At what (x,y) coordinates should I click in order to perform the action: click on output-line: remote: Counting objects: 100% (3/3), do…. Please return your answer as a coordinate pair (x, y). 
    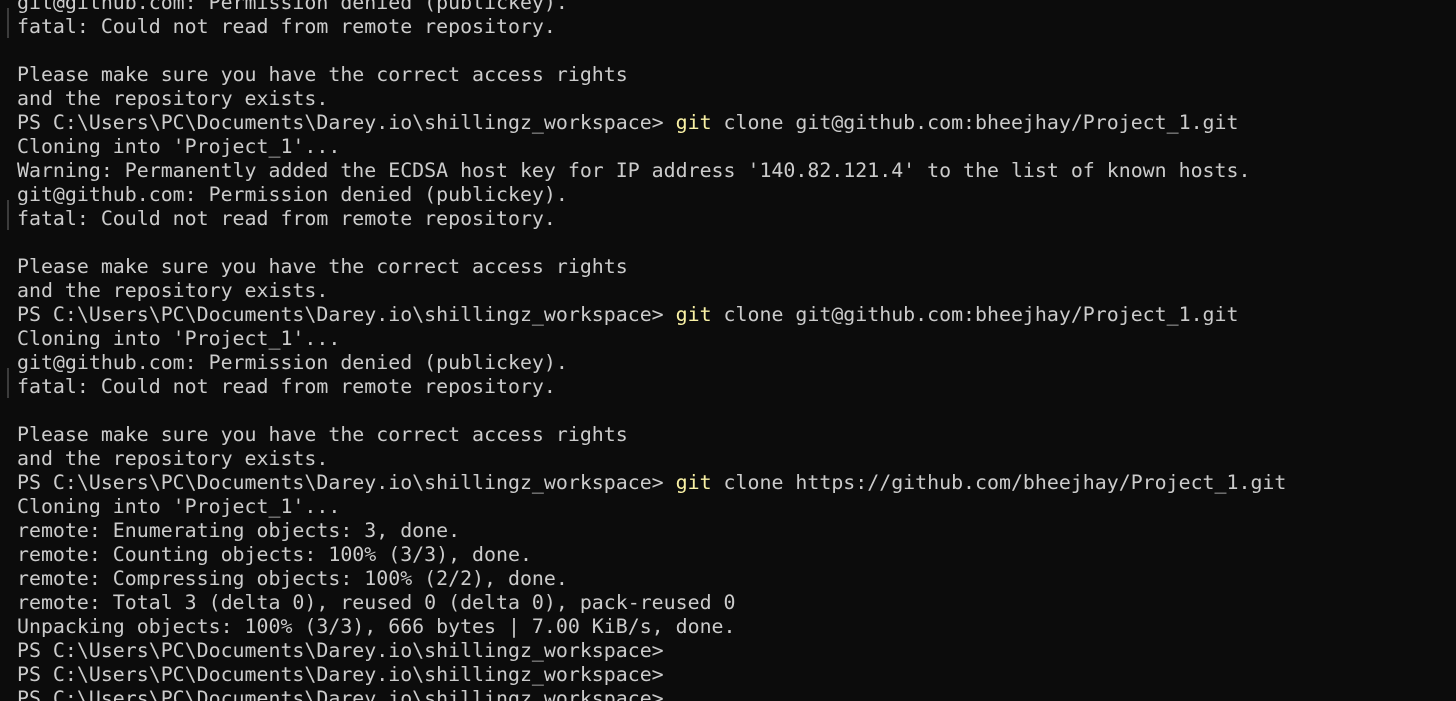
    Looking at the image, I should click on (274, 554).